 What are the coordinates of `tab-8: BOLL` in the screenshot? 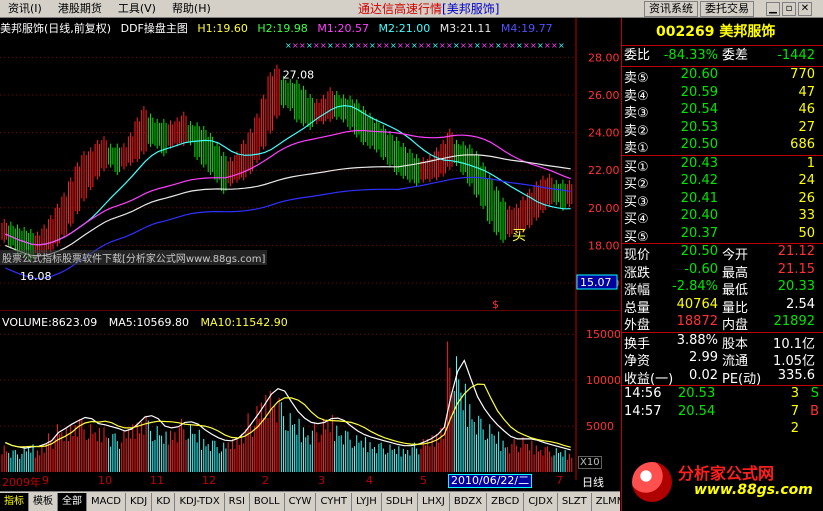 It's located at (267, 501).